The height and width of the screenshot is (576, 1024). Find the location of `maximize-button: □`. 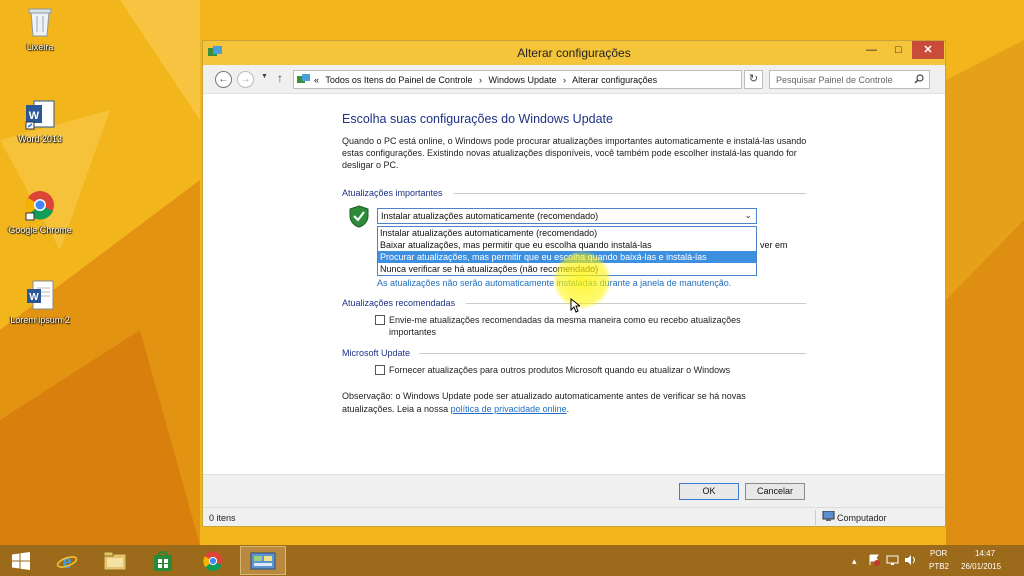

maximize-button: □ is located at coordinates (898, 50).